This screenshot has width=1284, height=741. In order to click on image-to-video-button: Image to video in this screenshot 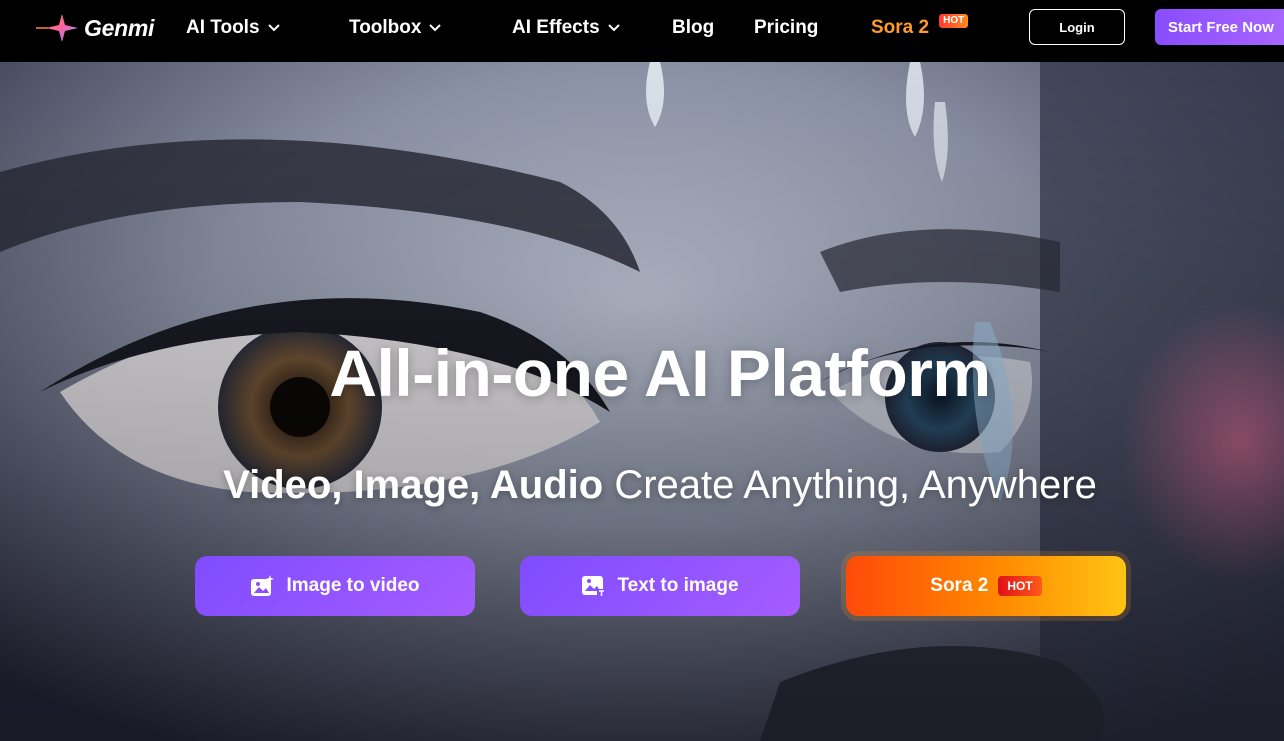, I will do `click(335, 586)`.